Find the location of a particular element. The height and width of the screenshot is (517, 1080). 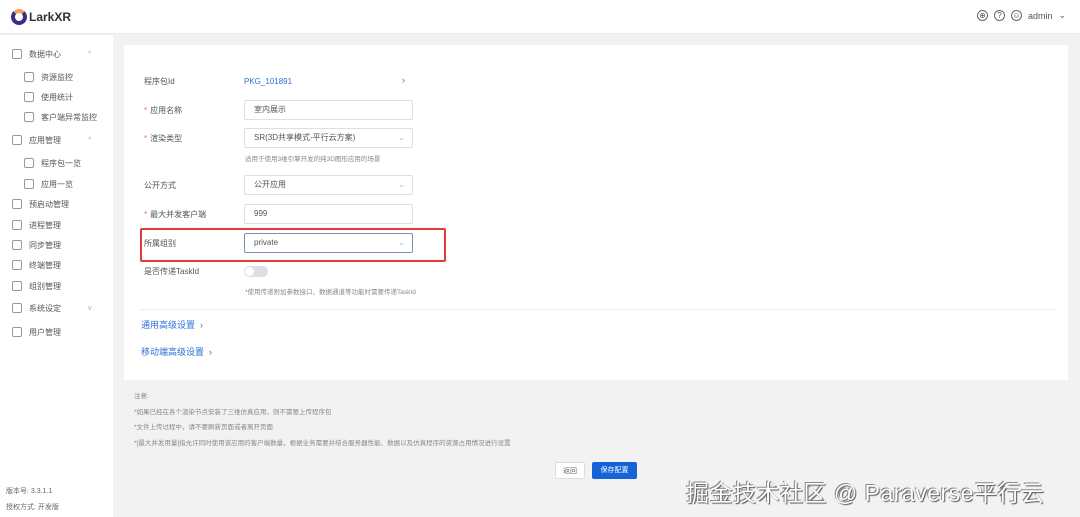

mobile-advanced-settings: 移动端高级设置 › is located at coordinates (176, 351).